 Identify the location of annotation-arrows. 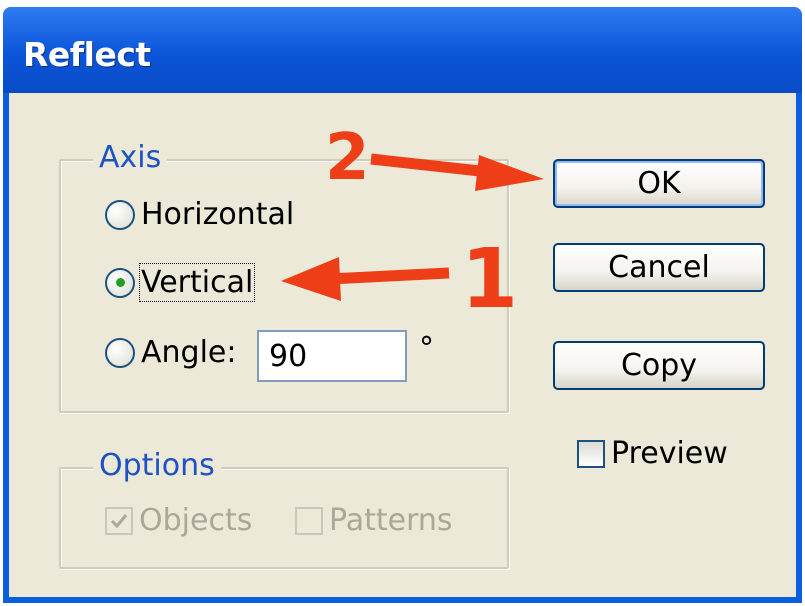
(412, 227).